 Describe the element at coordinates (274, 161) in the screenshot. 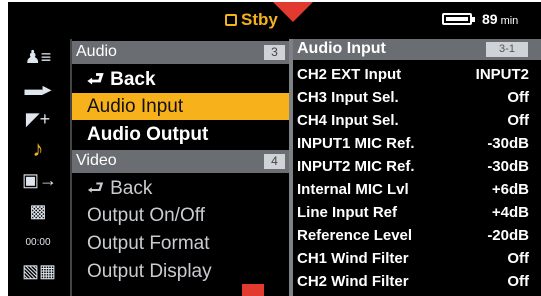

I see `section-video-number: 4` at that location.